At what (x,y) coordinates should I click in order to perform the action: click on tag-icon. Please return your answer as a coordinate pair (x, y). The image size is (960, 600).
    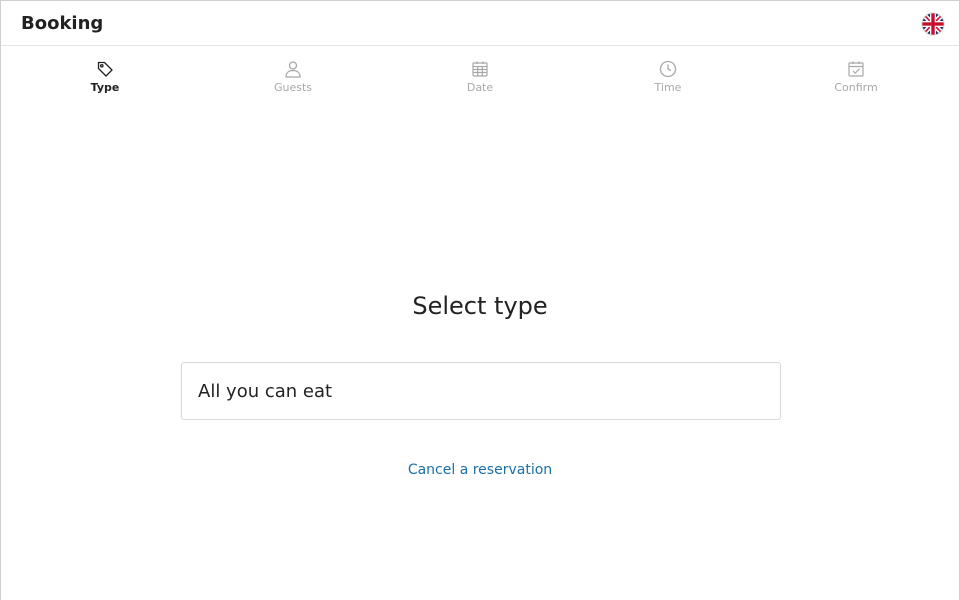
    Looking at the image, I should click on (105, 69).